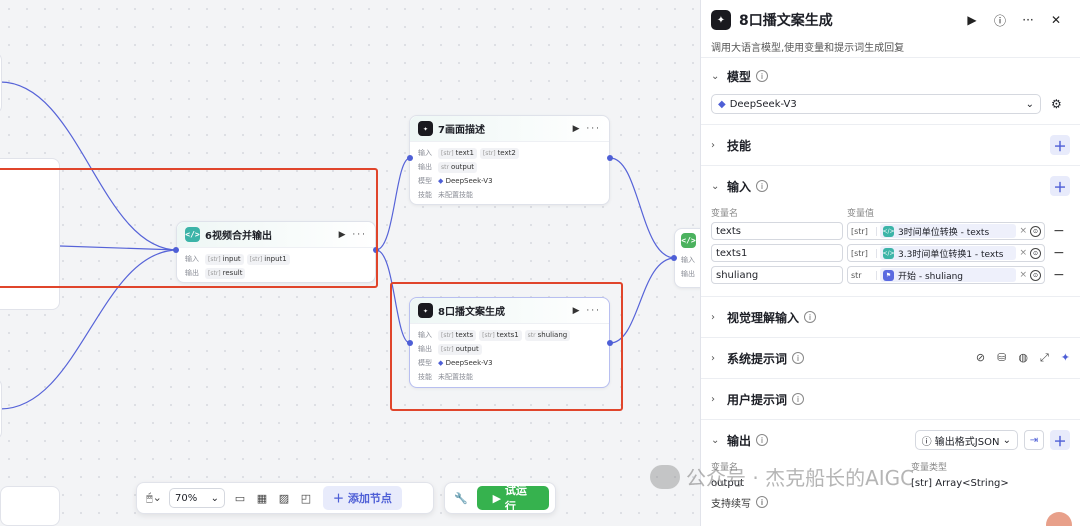 The height and width of the screenshot is (526, 1080). I want to click on output-type: [str] Array<String>, so click(960, 483).